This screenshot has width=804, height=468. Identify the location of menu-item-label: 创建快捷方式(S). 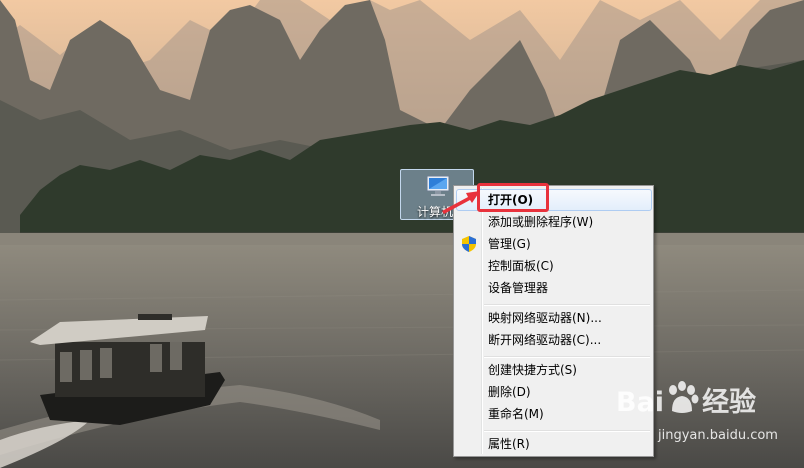
(532, 370).